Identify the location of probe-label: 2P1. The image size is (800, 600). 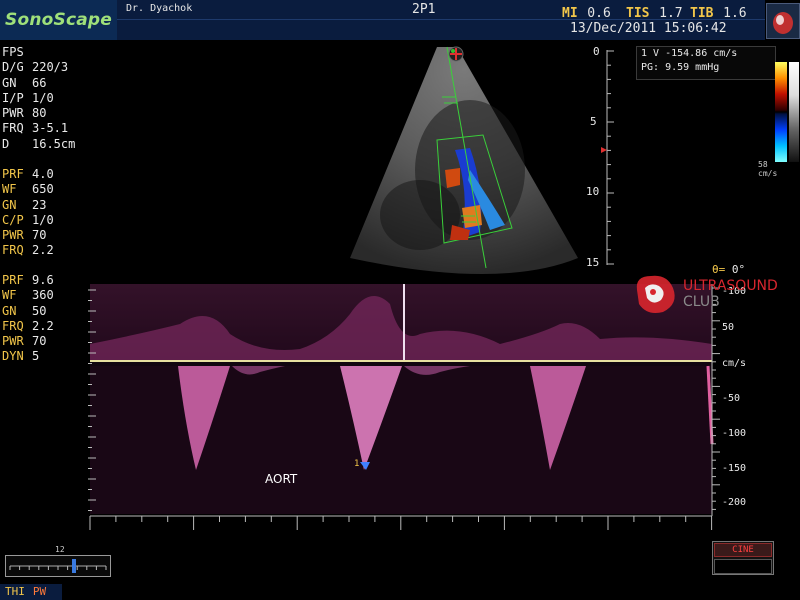
(424, 9).